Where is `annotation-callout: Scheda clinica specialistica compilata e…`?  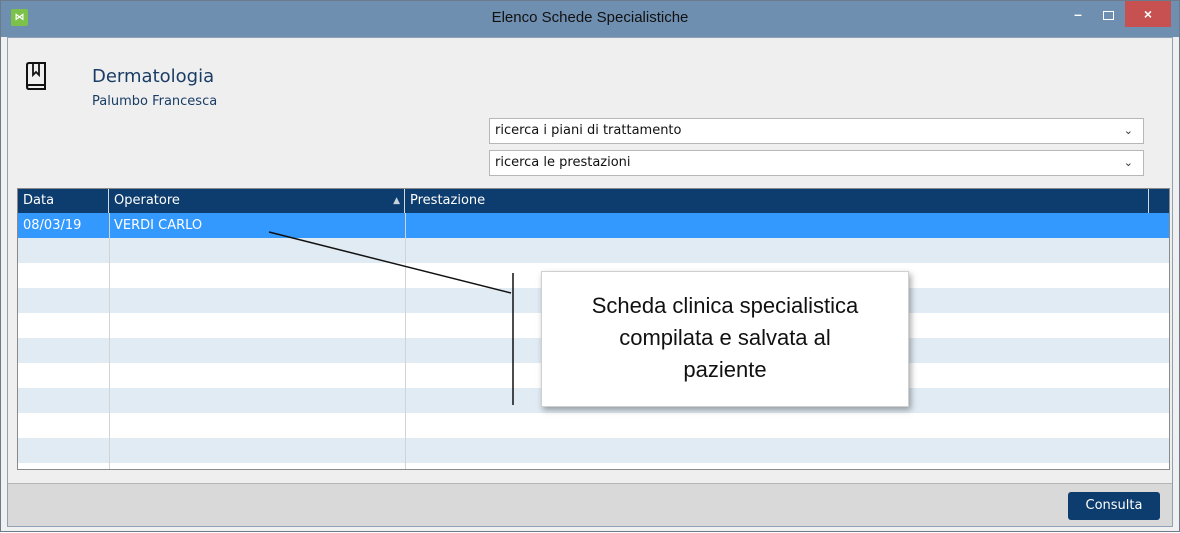
annotation-callout: Scheda clinica specialistica compilata e… is located at coordinates (725, 339).